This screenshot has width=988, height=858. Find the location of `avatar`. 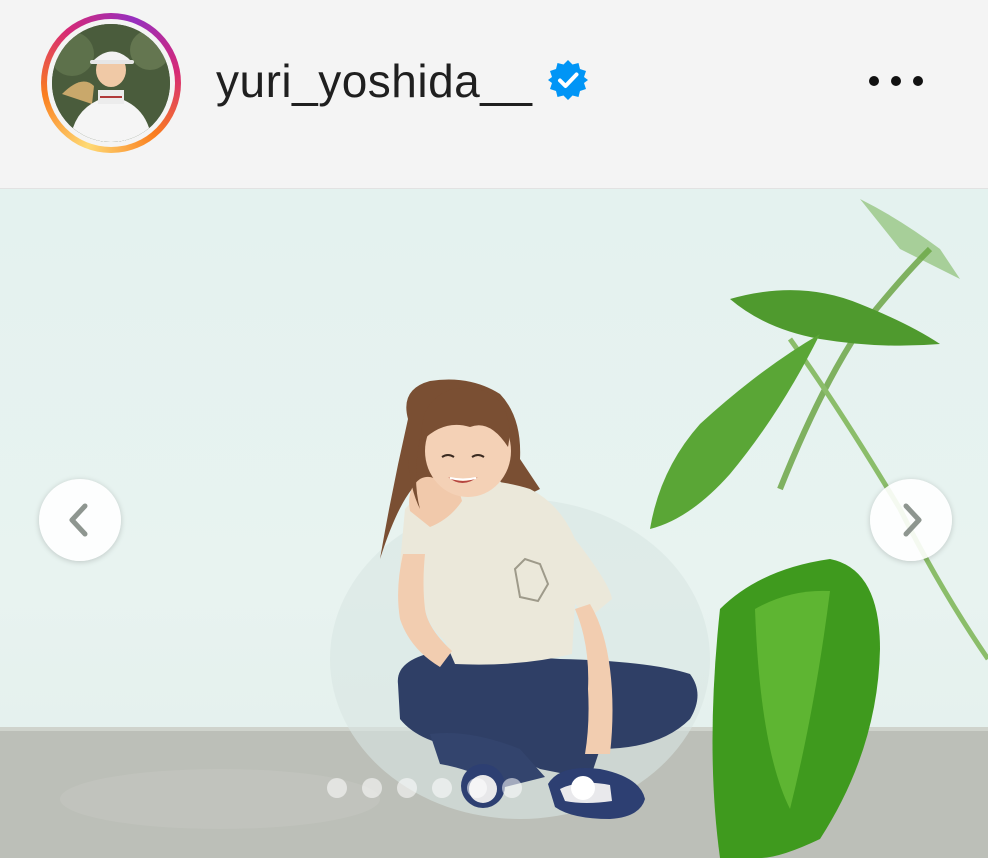

avatar is located at coordinates (111, 83).